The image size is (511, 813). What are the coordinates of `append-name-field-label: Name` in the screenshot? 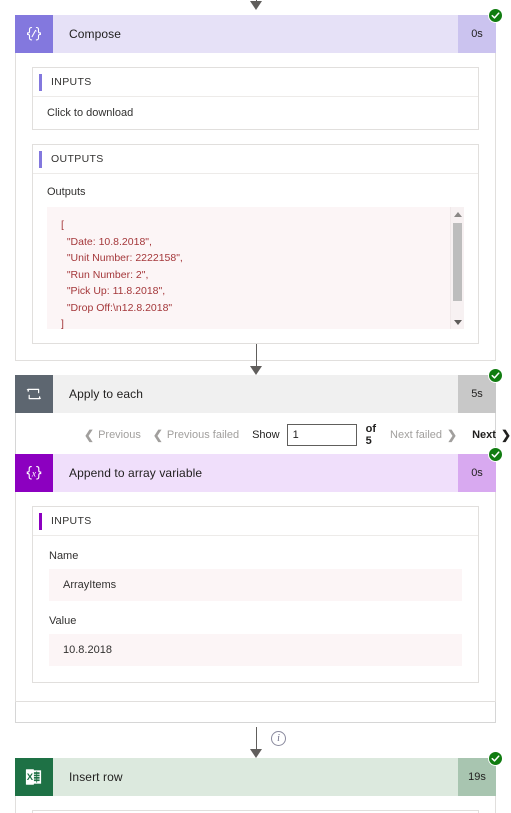 It's located at (64, 556).